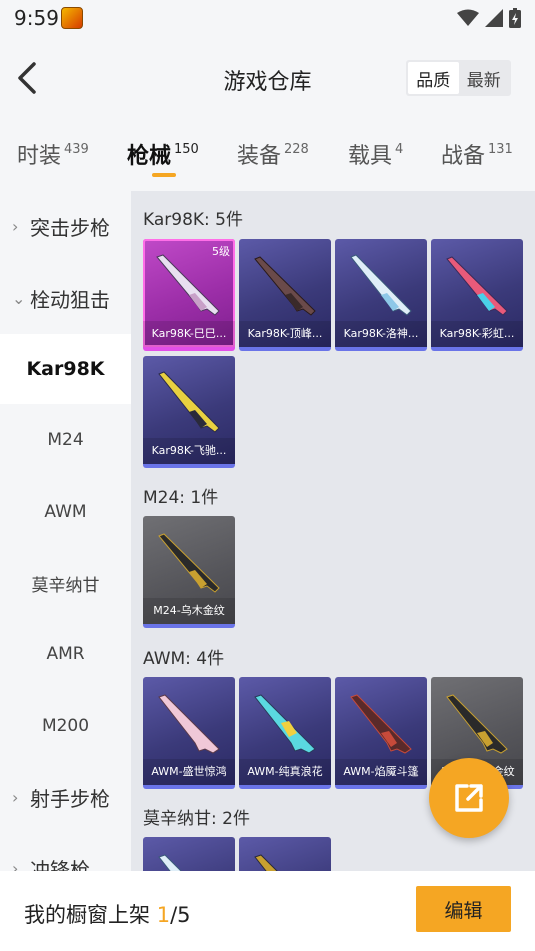 Image resolution: width=535 pixels, height=951 pixels. I want to click on sort-quality-button: 品质, so click(433, 78).